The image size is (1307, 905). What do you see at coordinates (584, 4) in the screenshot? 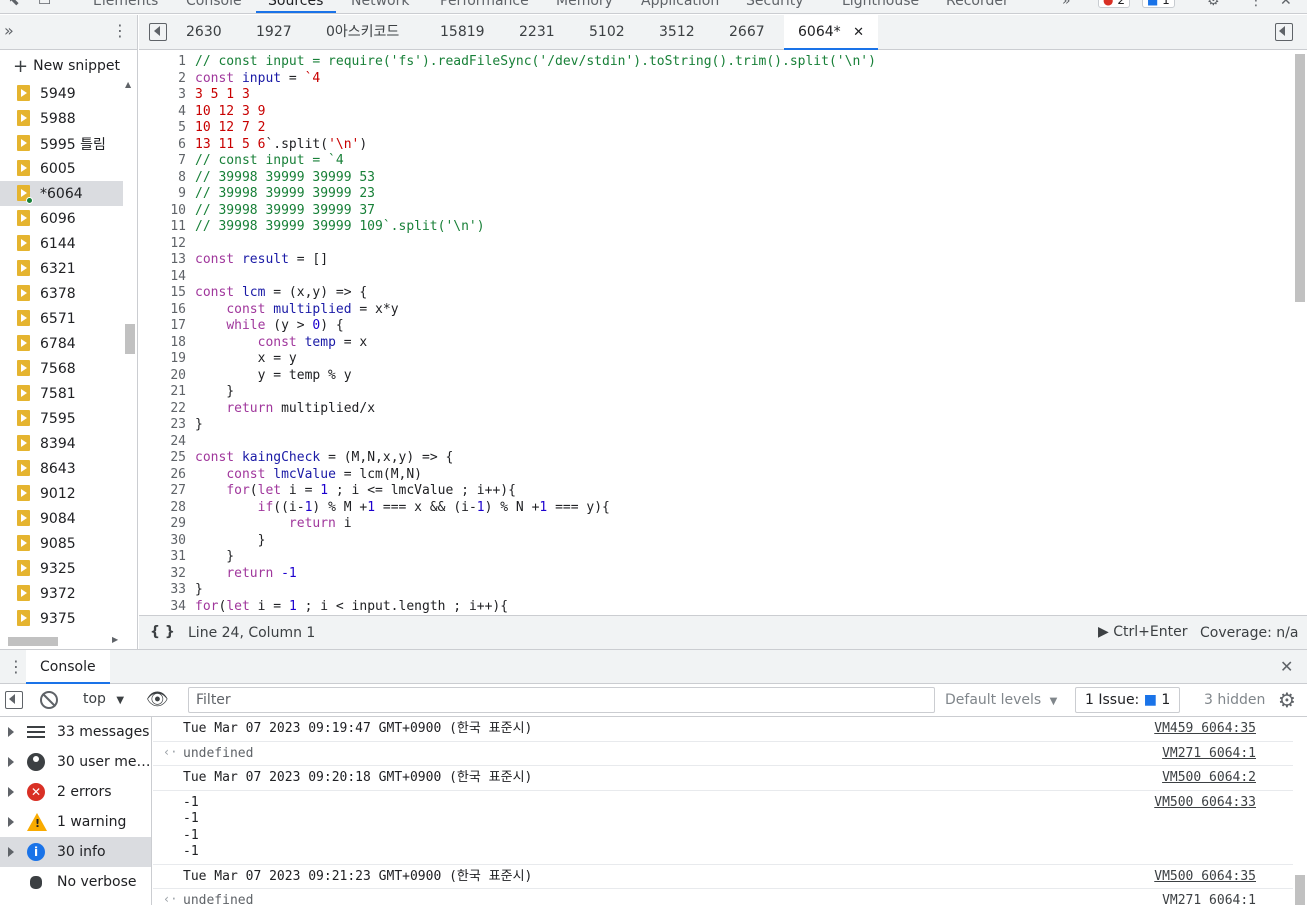
I see `tab-memory: Memory` at bounding box center [584, 4].